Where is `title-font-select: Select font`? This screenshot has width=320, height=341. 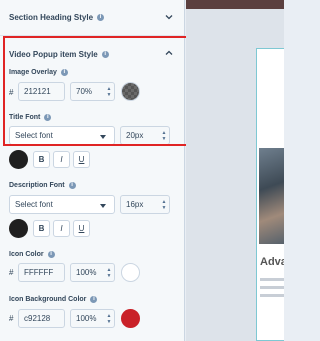
title-font-select: Select font is located at coordinates (62, 135).